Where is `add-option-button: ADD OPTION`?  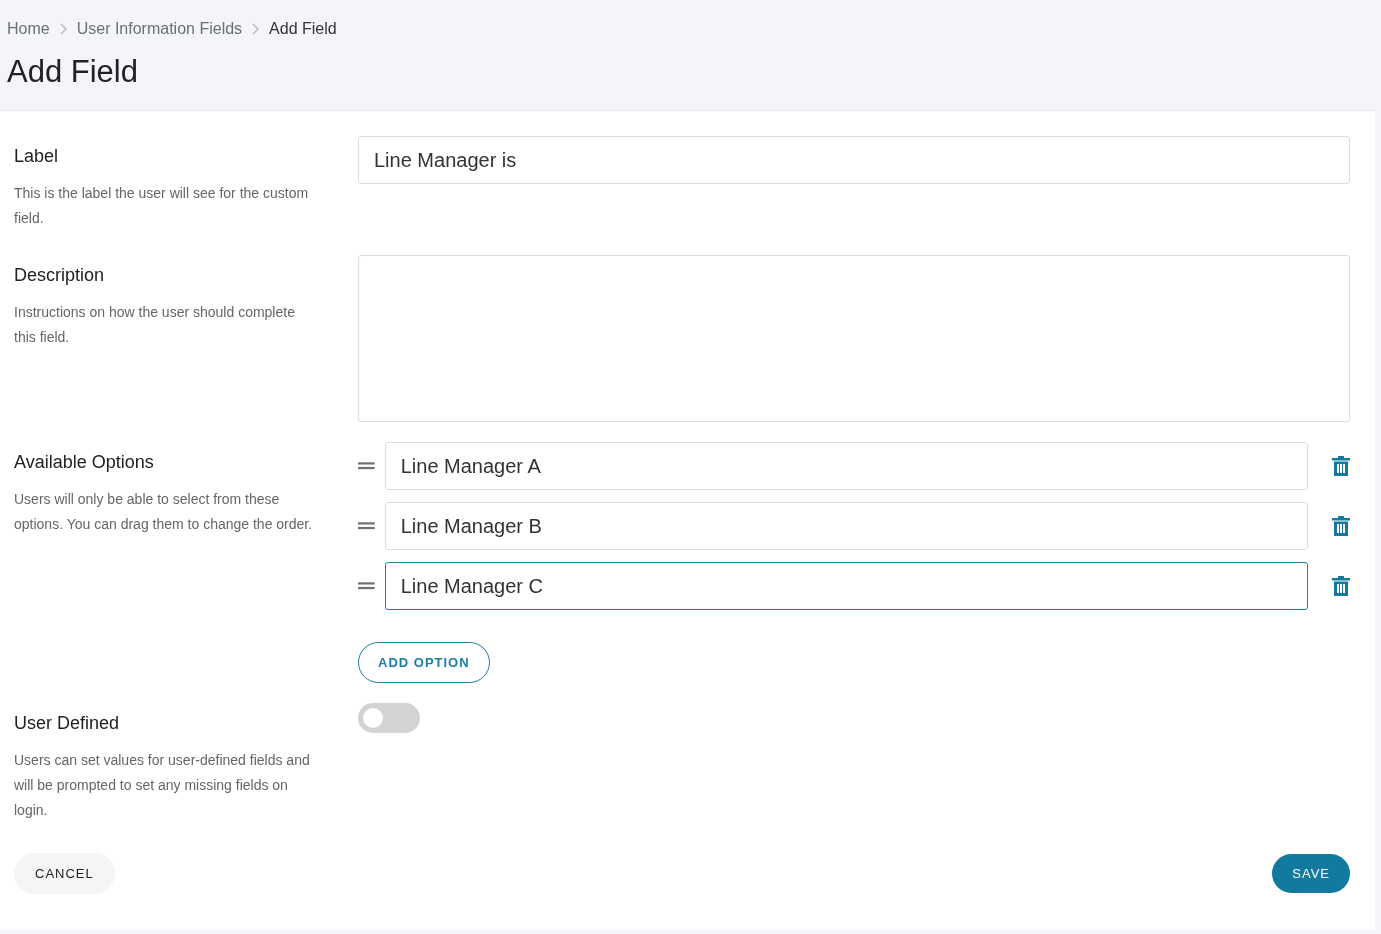
add-option-button: ADD OPTION is located at coordinates (424, 662).